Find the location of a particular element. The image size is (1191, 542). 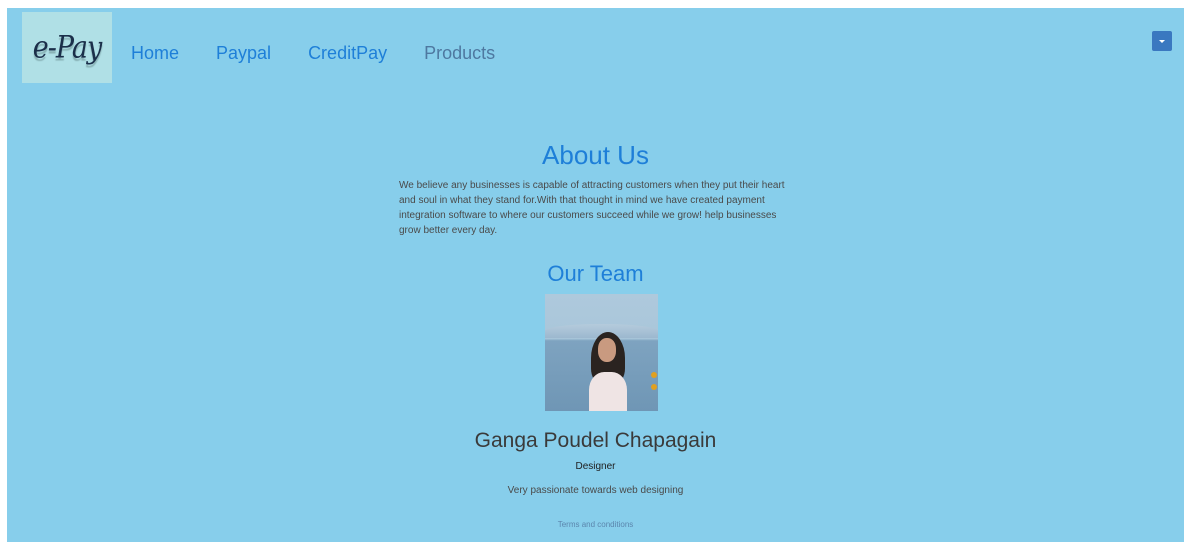

team-member-description: Very passionate towards web designing is located at coordinates (595, 490).